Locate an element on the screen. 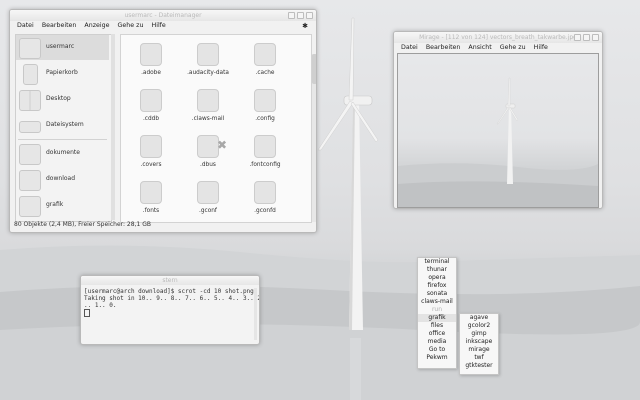 The image size is (640, 400). window-title: usermarc - Dateimanager is located at coordinates (163, 15).